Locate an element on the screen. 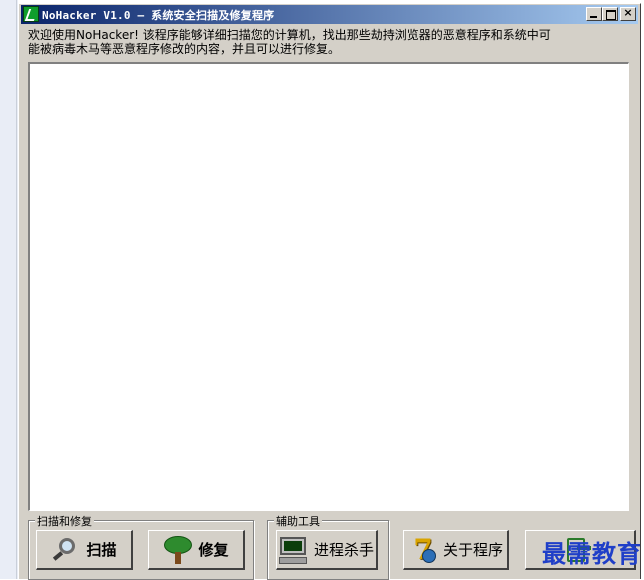 The image size is (644, 580). maximize-icon is located at coordinates (611, 15).